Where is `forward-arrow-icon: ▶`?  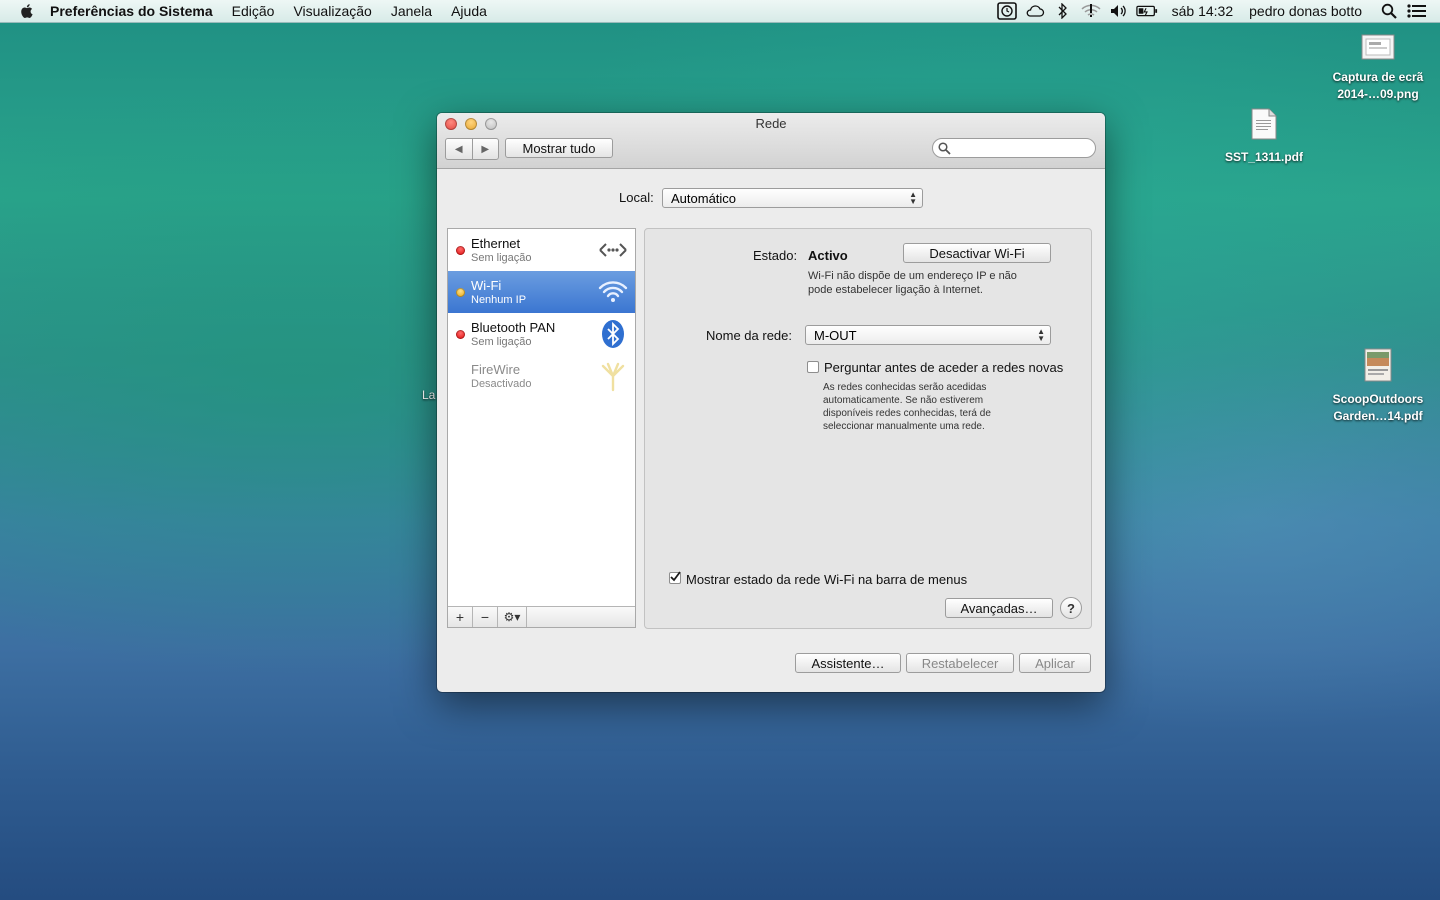
forward-arrow-icon: ▶ is located at coordinates (485, 149).